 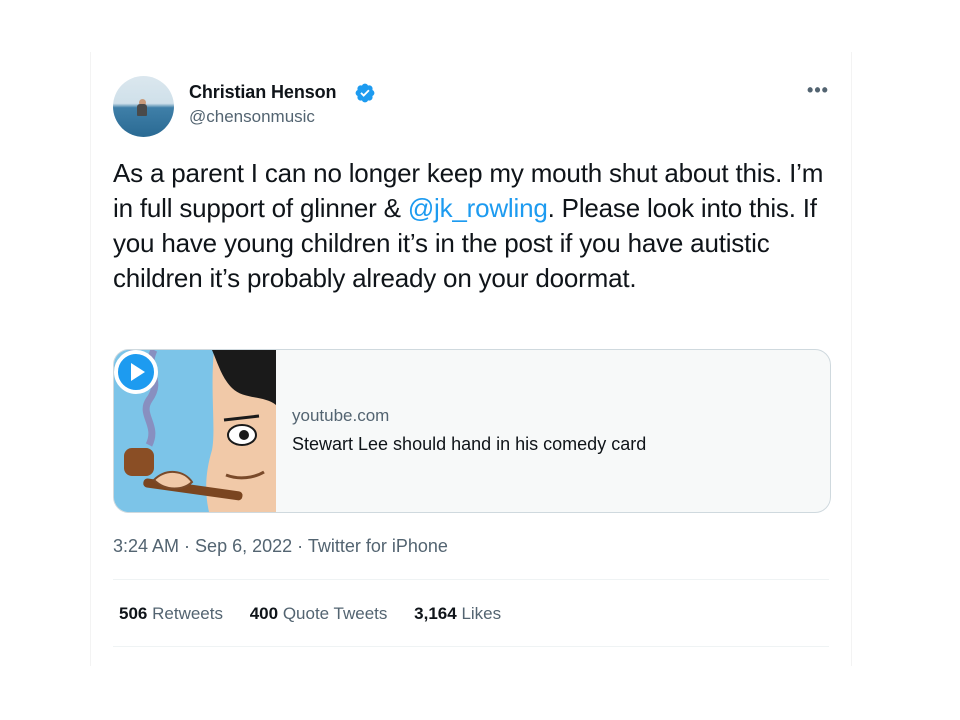 What do you see at coordinates (335, 613) in the screenshot?
I see `quotes-label: Quote Tweets` at bounding box center [335, 613].